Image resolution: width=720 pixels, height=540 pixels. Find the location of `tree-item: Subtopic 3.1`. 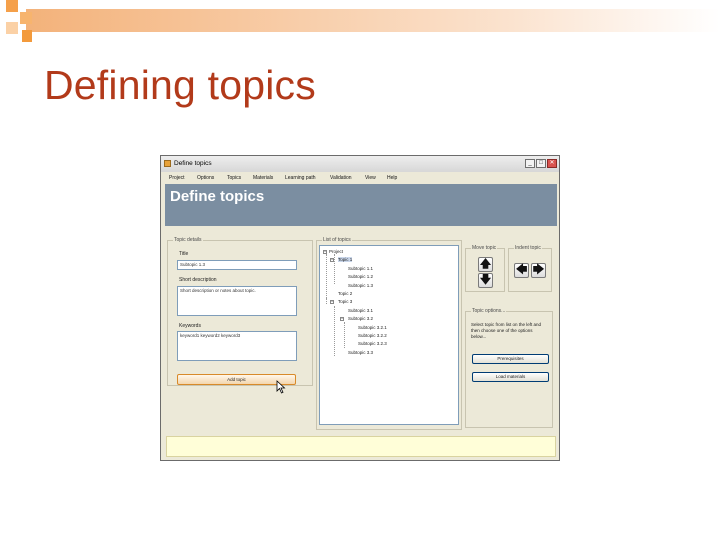

tree-item: Subtopic 3.1 is located at coordinates (360, 310).